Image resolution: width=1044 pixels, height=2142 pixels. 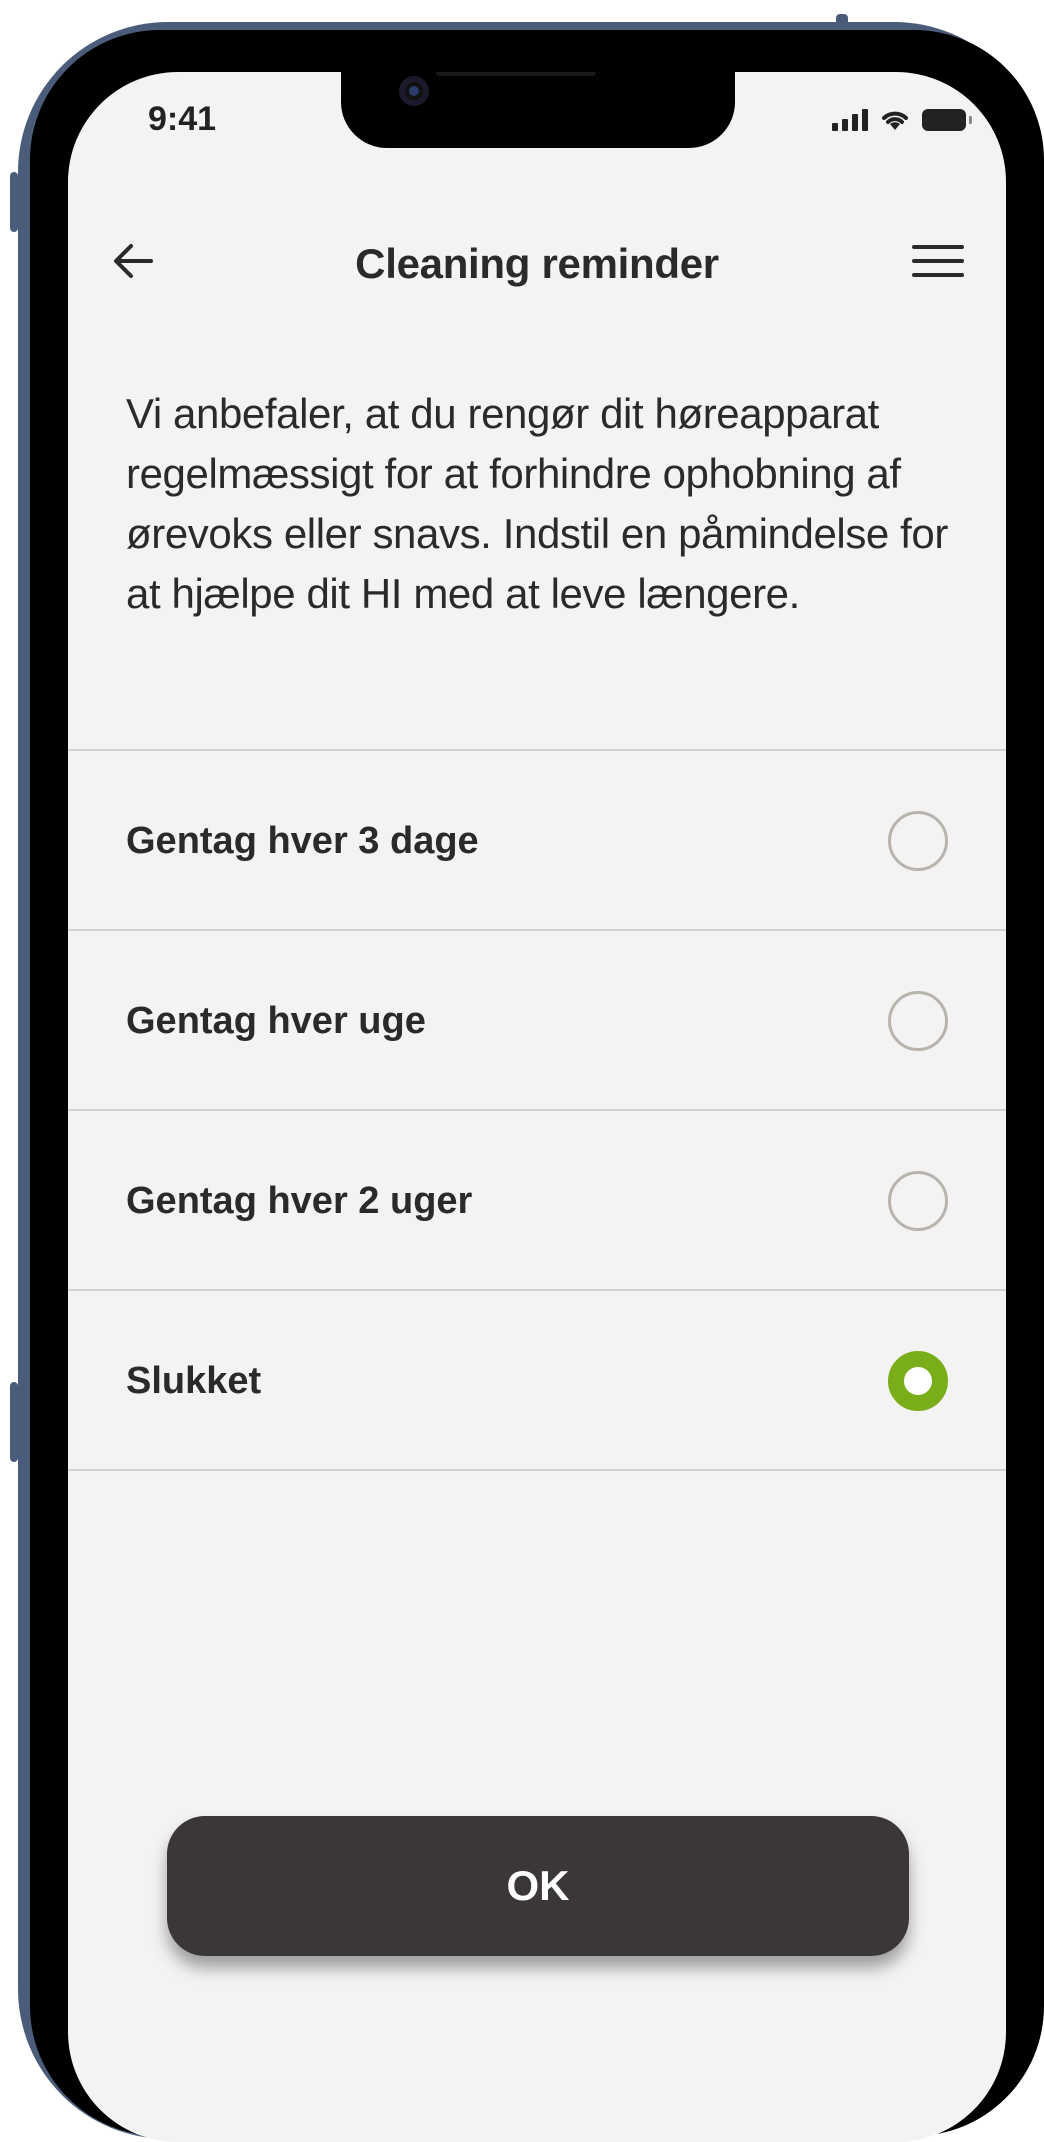 I want to click on status-time: 9:41, so click(x=182, y=119).